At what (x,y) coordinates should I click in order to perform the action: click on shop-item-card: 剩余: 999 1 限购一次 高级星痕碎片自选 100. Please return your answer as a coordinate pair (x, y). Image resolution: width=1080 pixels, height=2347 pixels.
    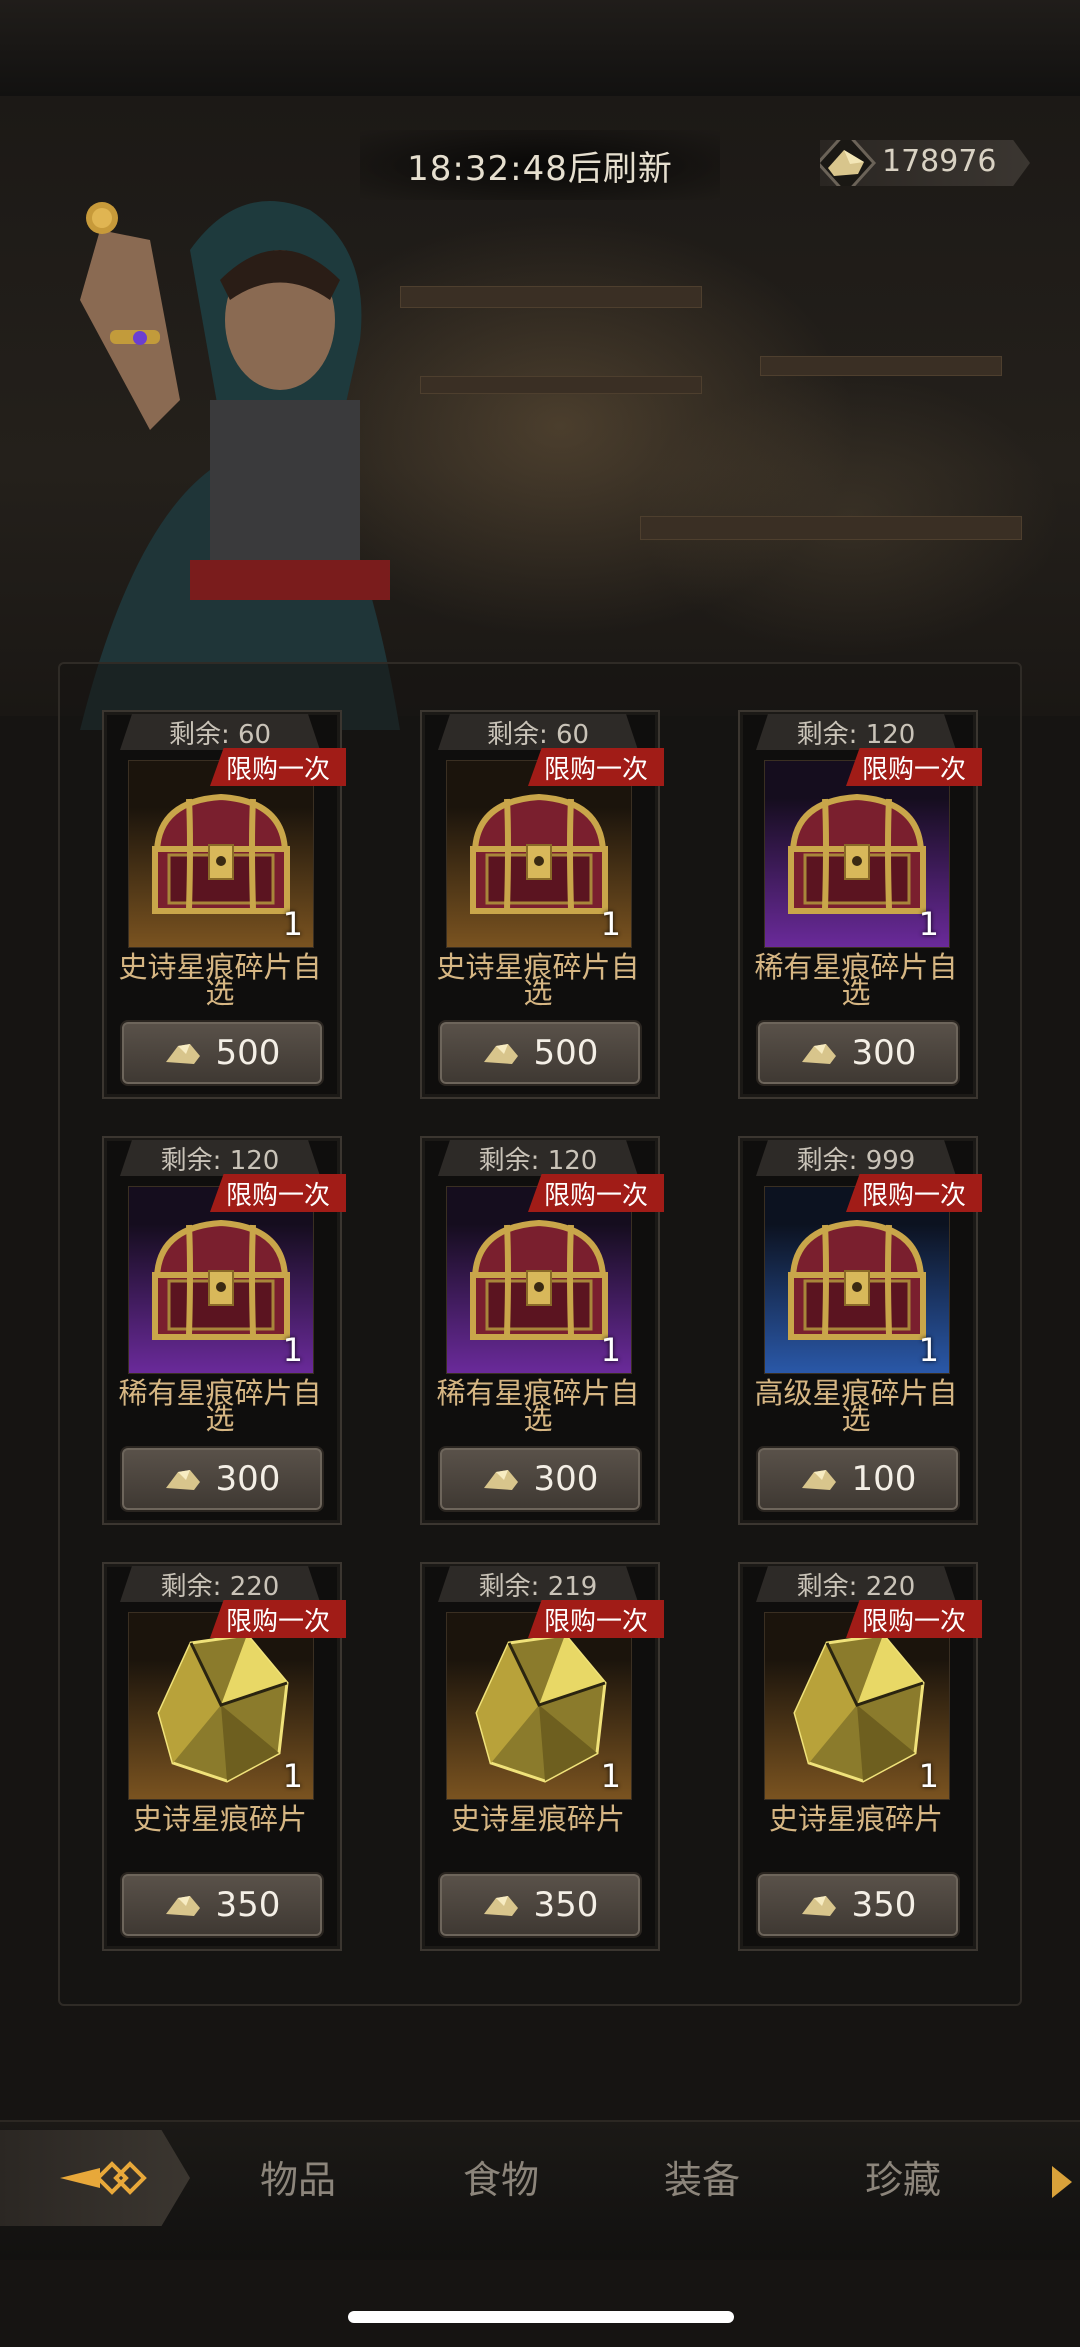
    Looking at the image, I should click on (860, 1330).